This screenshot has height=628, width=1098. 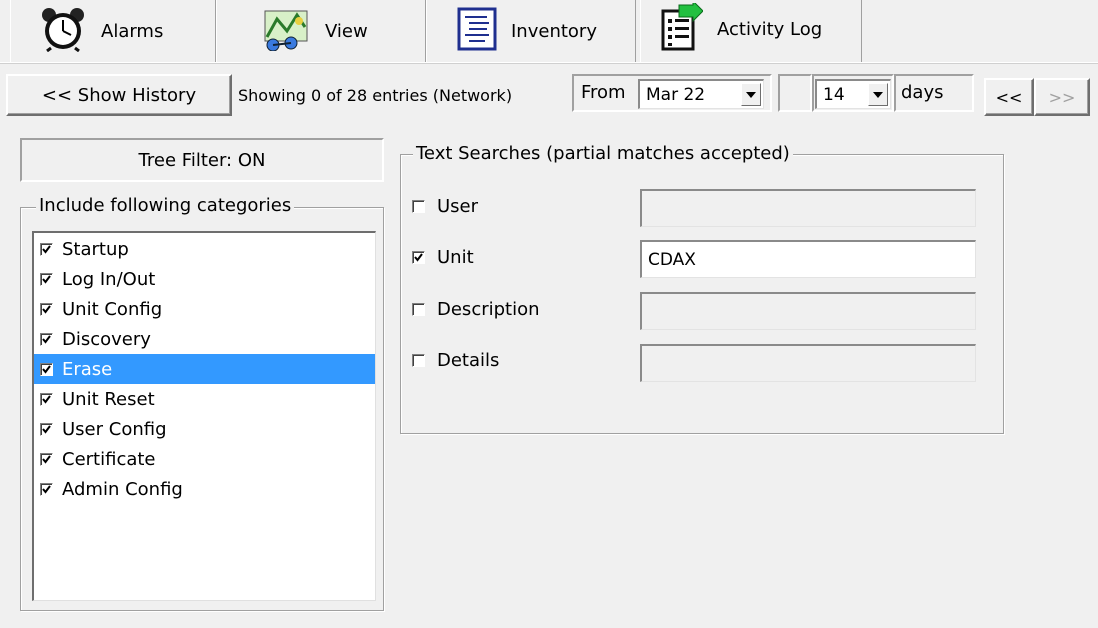 I want to click on details-search-row: Details, so click(x=455, y=360).